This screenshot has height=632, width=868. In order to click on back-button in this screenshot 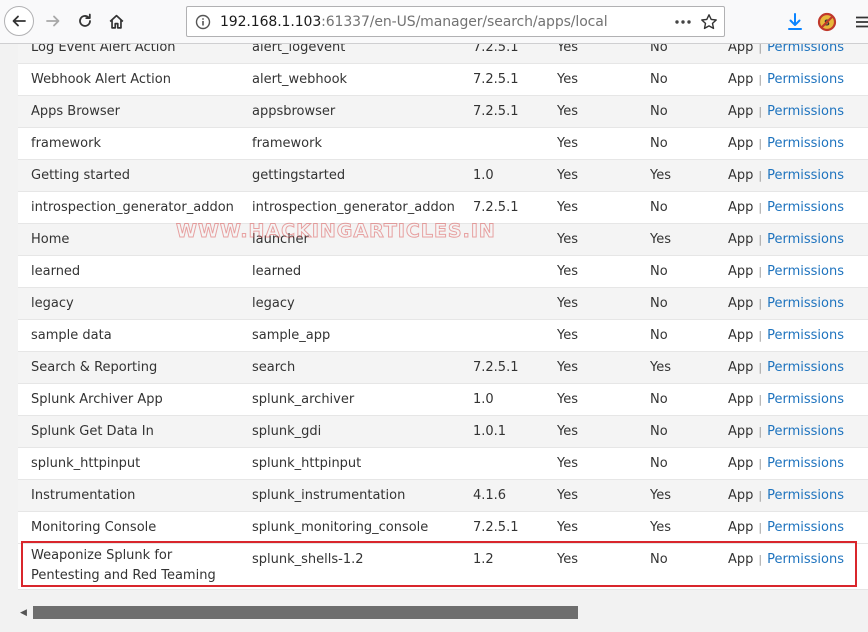, I will do `click(19, 21)`.